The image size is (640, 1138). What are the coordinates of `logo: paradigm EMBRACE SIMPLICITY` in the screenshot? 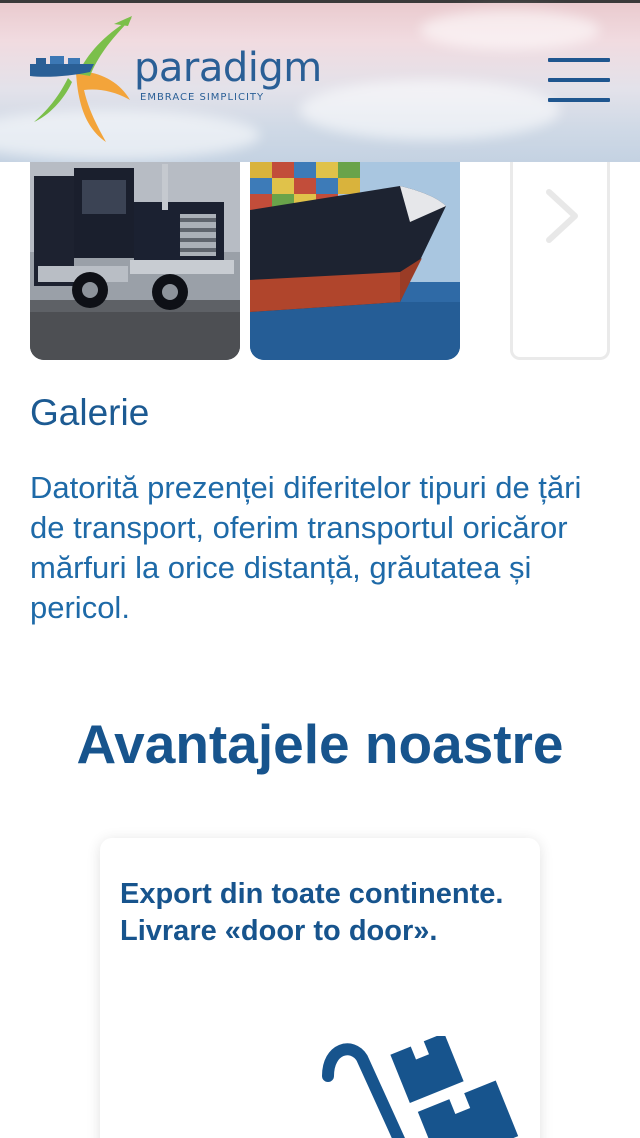 It's located at (183, 82).